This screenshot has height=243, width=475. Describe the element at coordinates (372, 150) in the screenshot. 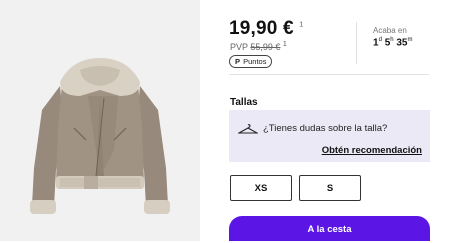

I see `get-recommendation-link: Obtén recomendación` at that location.